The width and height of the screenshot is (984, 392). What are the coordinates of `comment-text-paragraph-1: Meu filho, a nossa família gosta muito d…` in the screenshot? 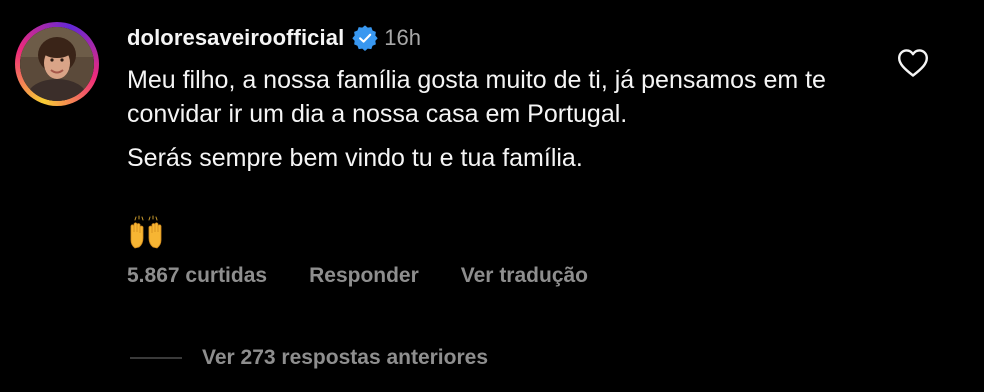 It's located at (476, 97).